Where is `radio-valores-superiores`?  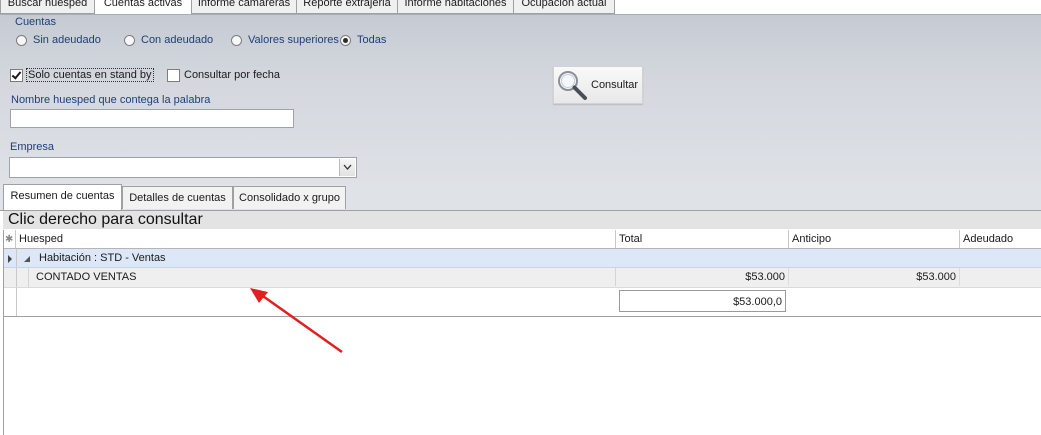
radio-valores-superiores is located at coordinates (236, 40).